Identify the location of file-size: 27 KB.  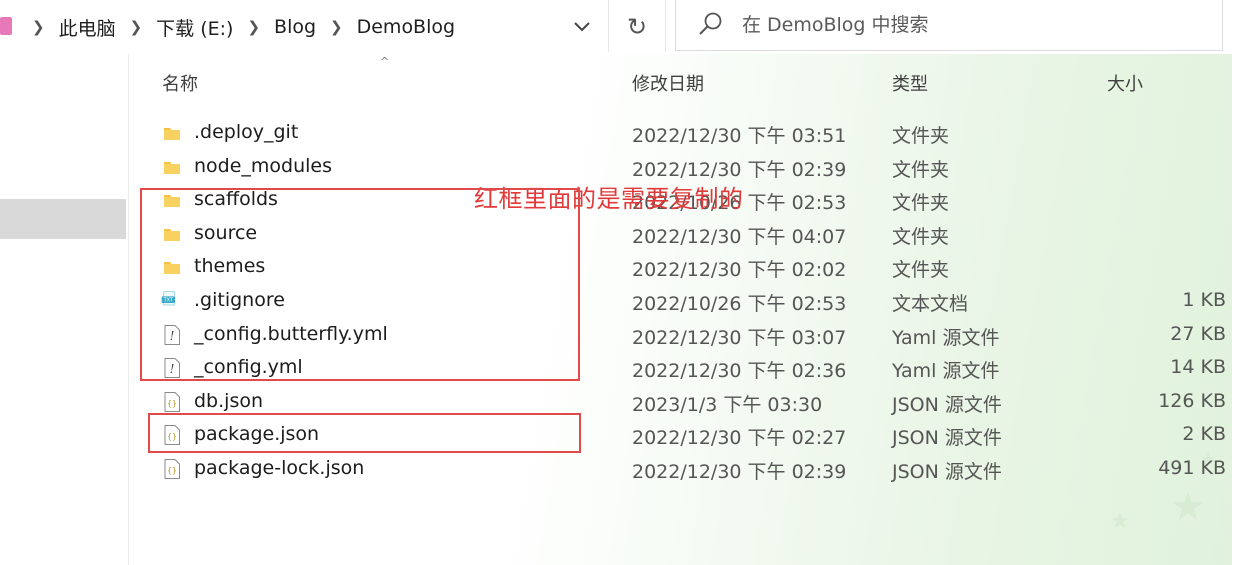
(1198, 333).